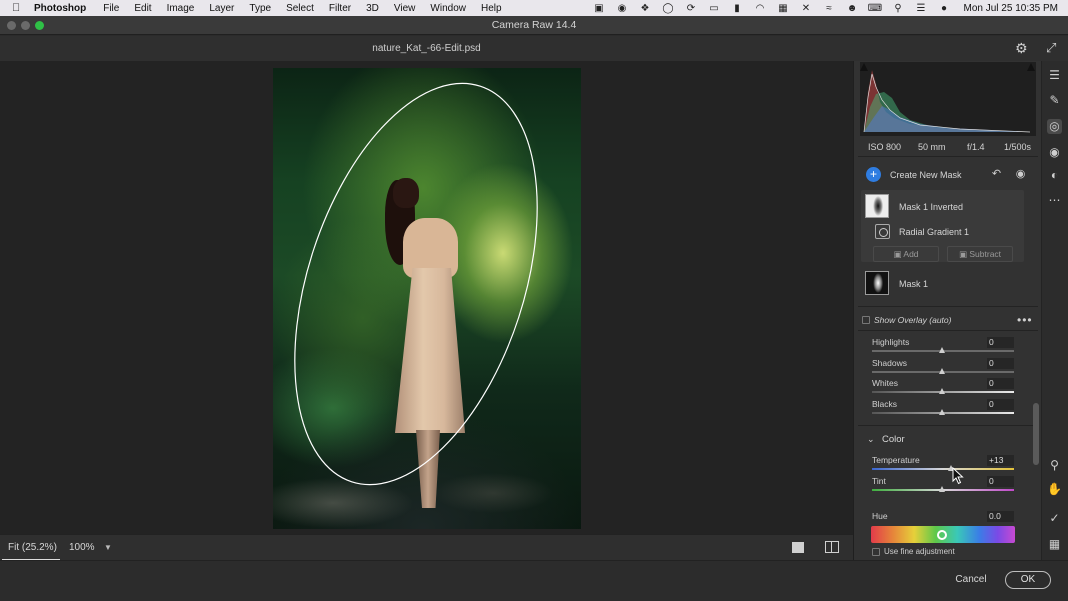  What do you see at coordinates (896, 460) in the screenshot?
I see `temperature-label: Temperature` at bounding box center [896, 460].